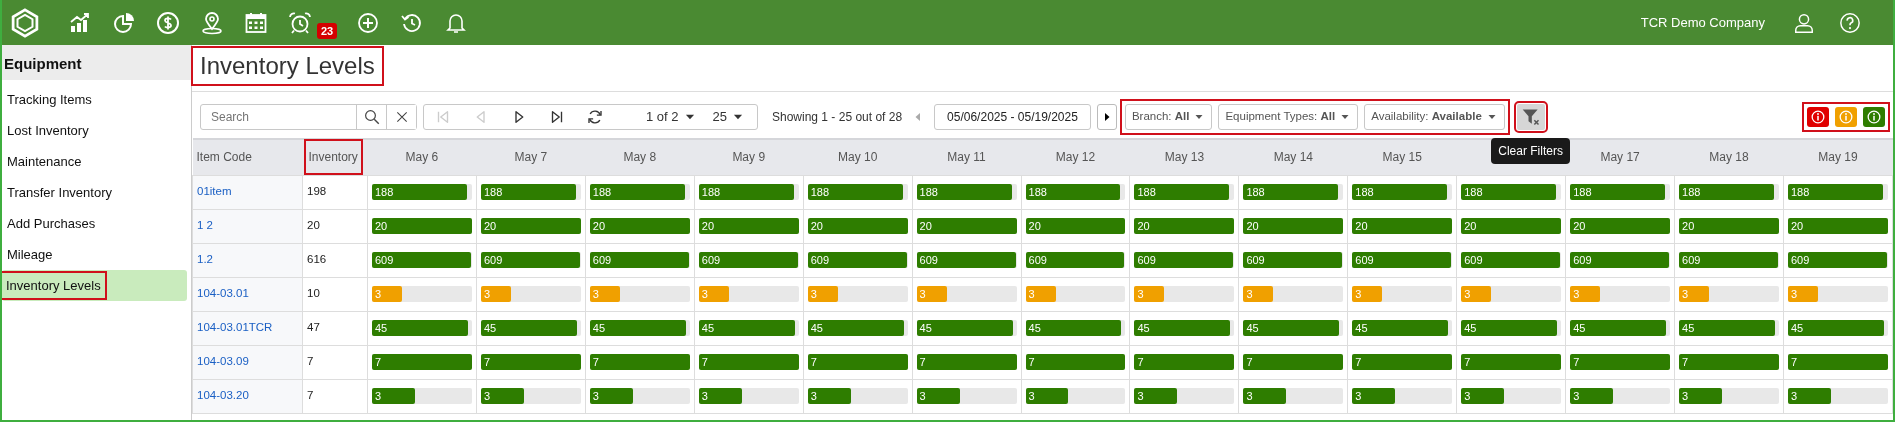  What do you see at coordinates (205, 225) in the screenshot?
I see `item-code-link: 1 2` at bounding box center [205, 225].